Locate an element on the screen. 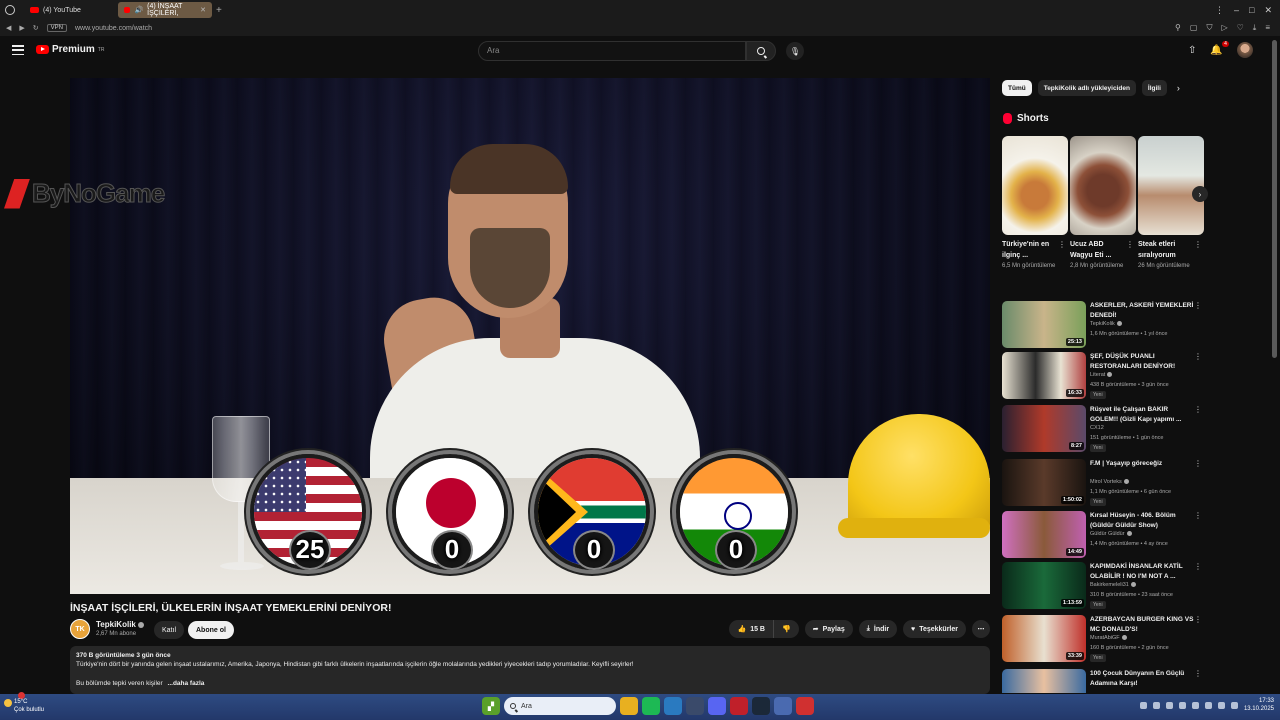 The width and height of the screenshot is (1280, 720). chip-related: İlgili is located at coordinates (1154, 88).